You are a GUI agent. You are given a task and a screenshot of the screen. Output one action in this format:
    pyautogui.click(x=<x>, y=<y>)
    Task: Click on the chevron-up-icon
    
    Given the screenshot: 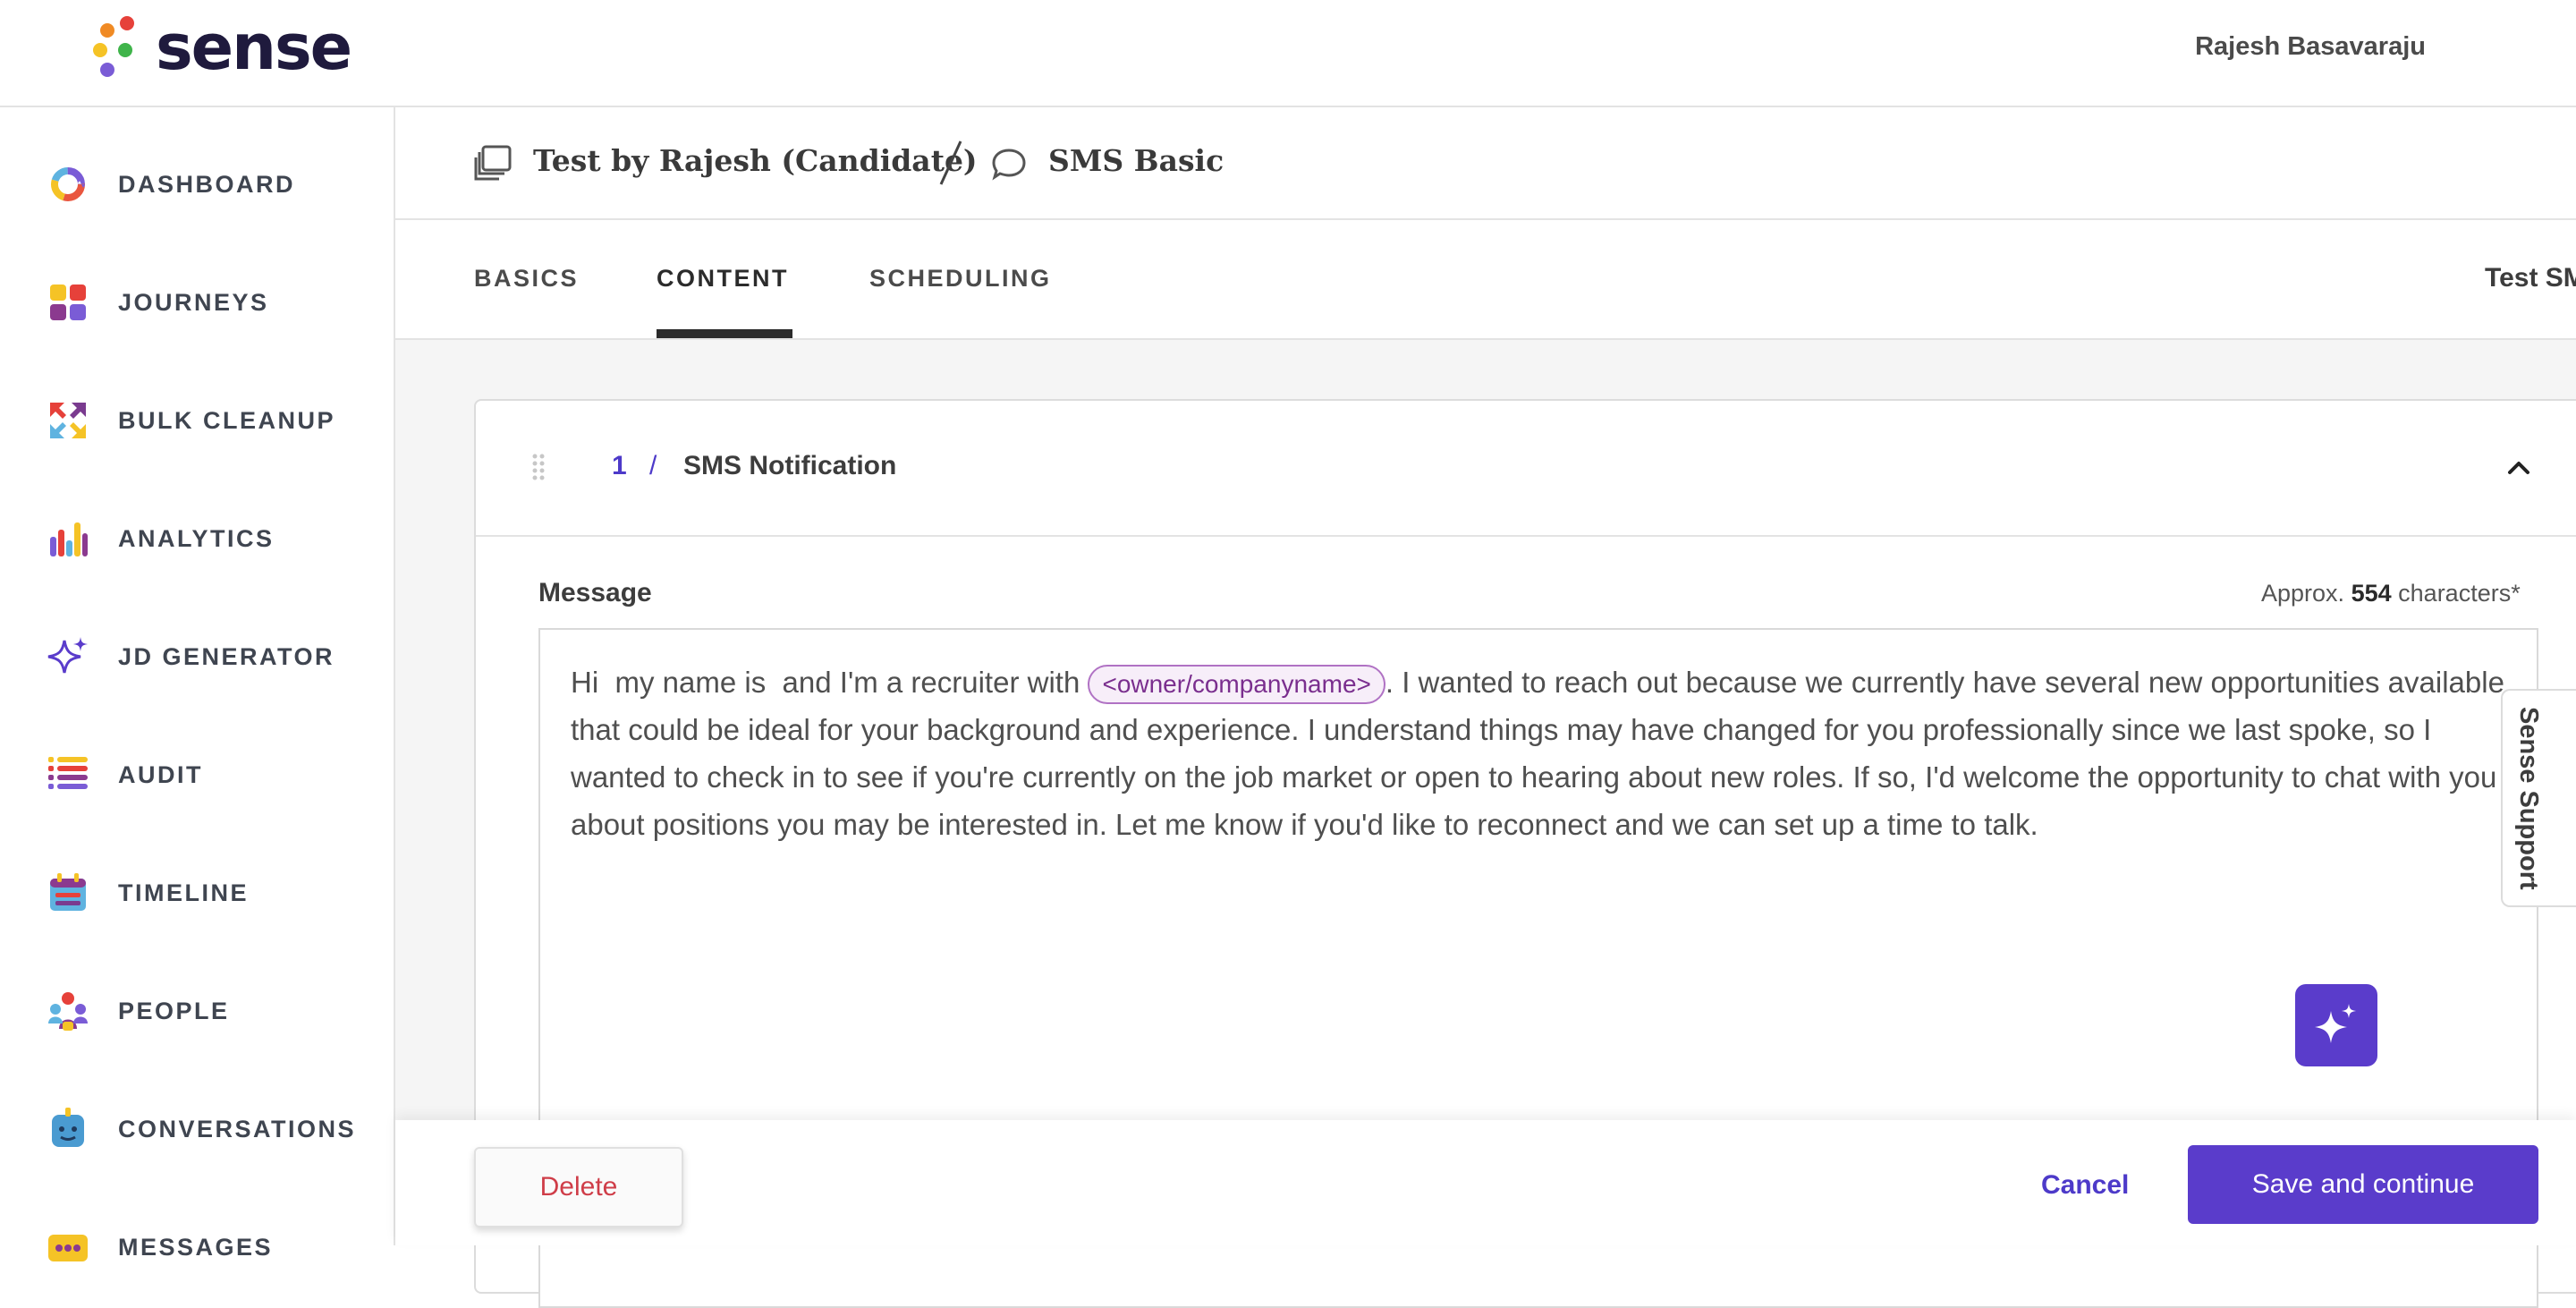 What is the action you would take?
    pyautogui.click(x=2518, y=467)
    